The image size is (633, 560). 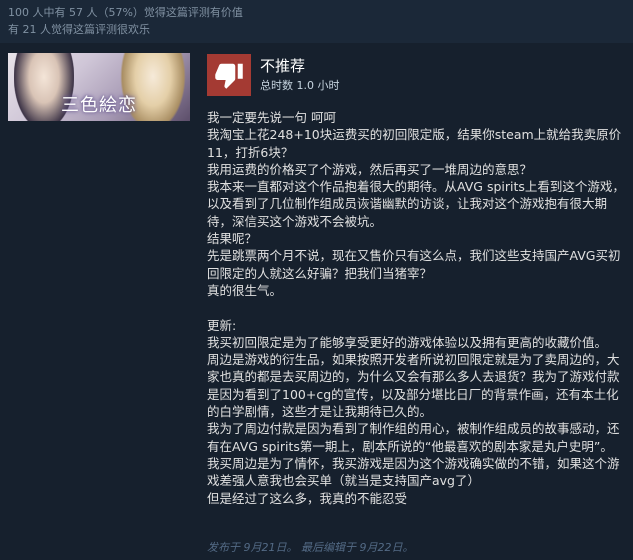 I want to click on funny-count: 有 21 人觉得这篇评测很欢乐, so click(x=79, y=29).